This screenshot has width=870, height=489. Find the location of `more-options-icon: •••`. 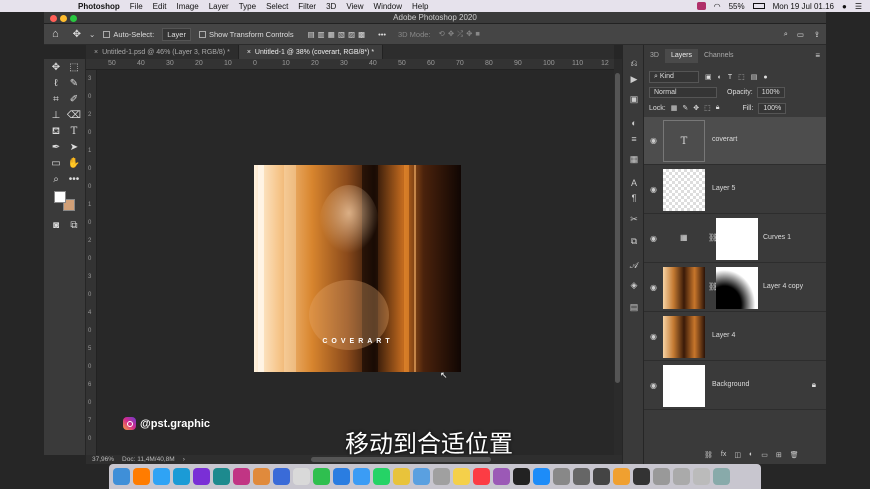

more-options-icon: ••• is located at coordinates (382, 34).